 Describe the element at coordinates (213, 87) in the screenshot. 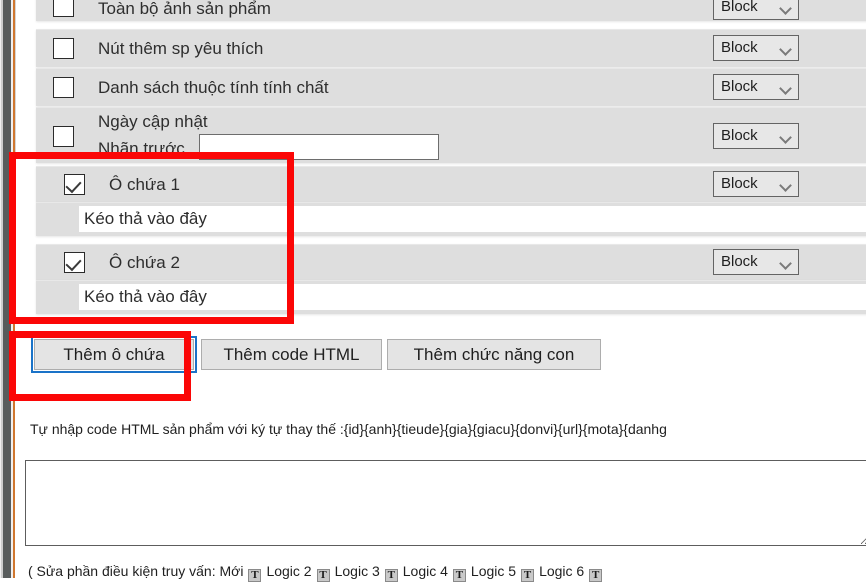

I see `list-item-label: Danh sách thuộc tính tính chất` at that location.